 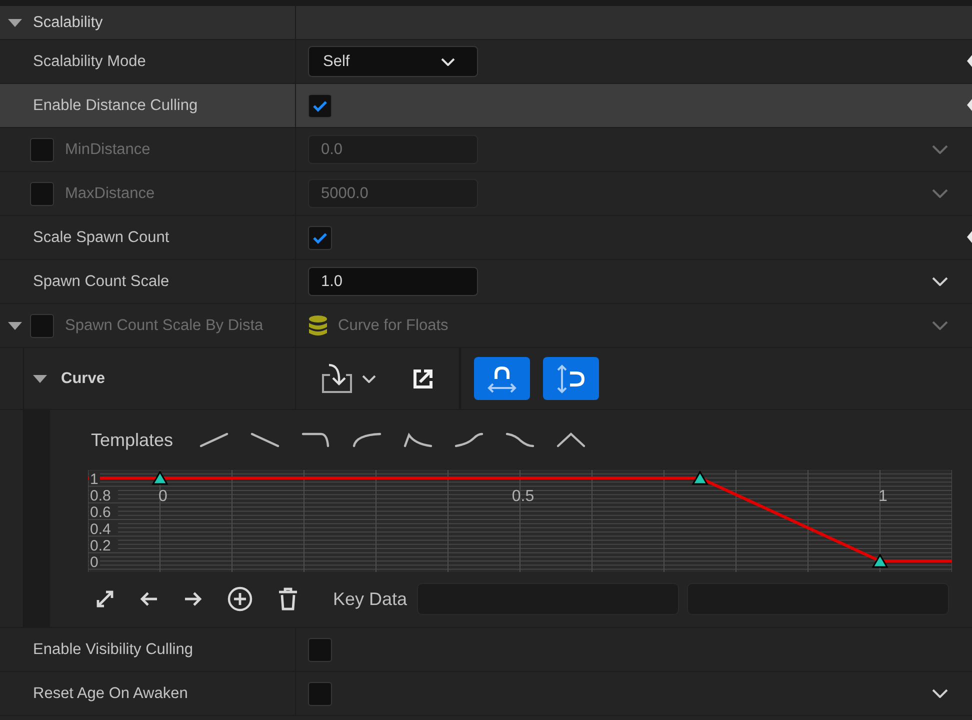 I want to click on property-label: Spawn Count Scale, so click(x=101, y=281).